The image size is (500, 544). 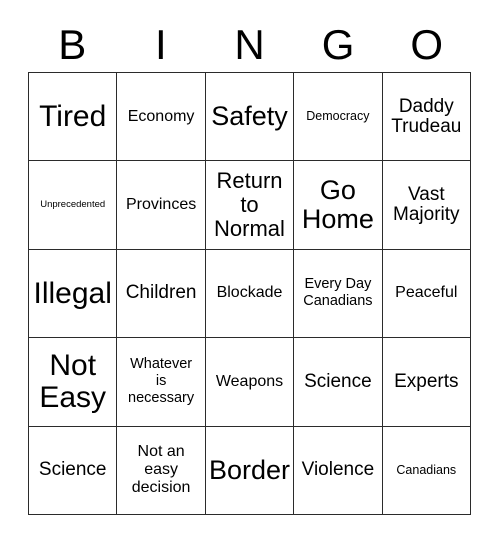 I want to click on header-letter-n: N, so click(x=249, y=44).